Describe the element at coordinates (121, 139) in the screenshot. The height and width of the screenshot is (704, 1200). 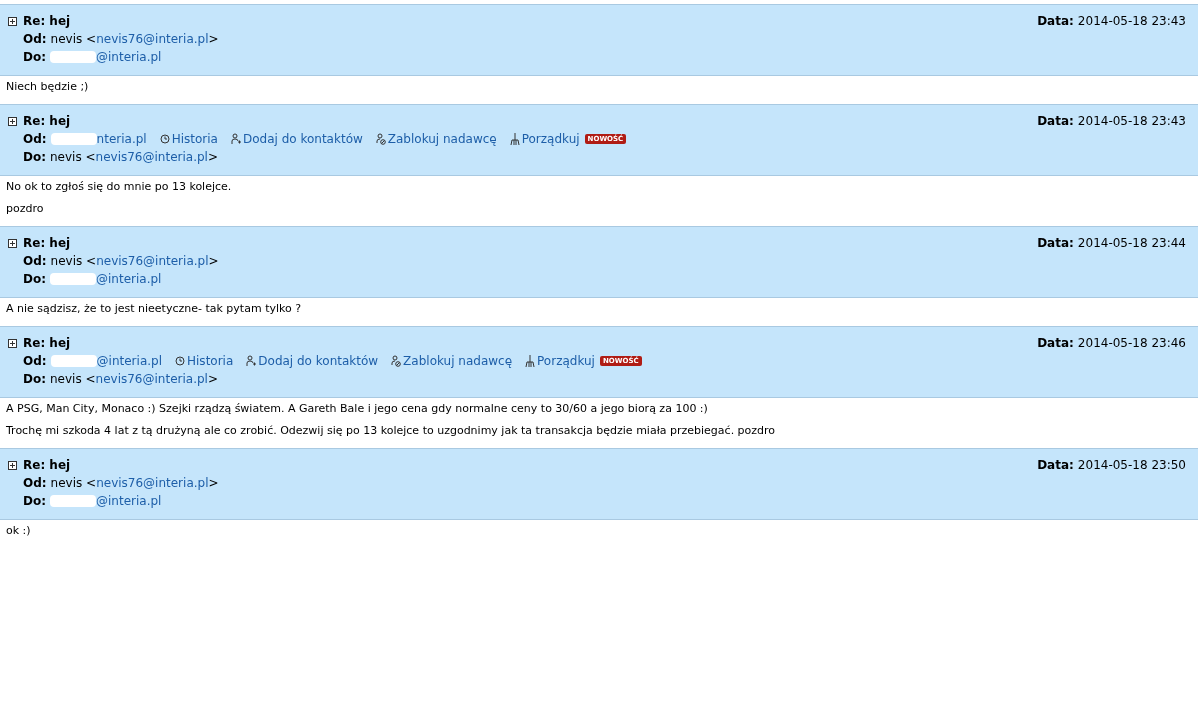
I see `email-link: nteria.pl` at that location.